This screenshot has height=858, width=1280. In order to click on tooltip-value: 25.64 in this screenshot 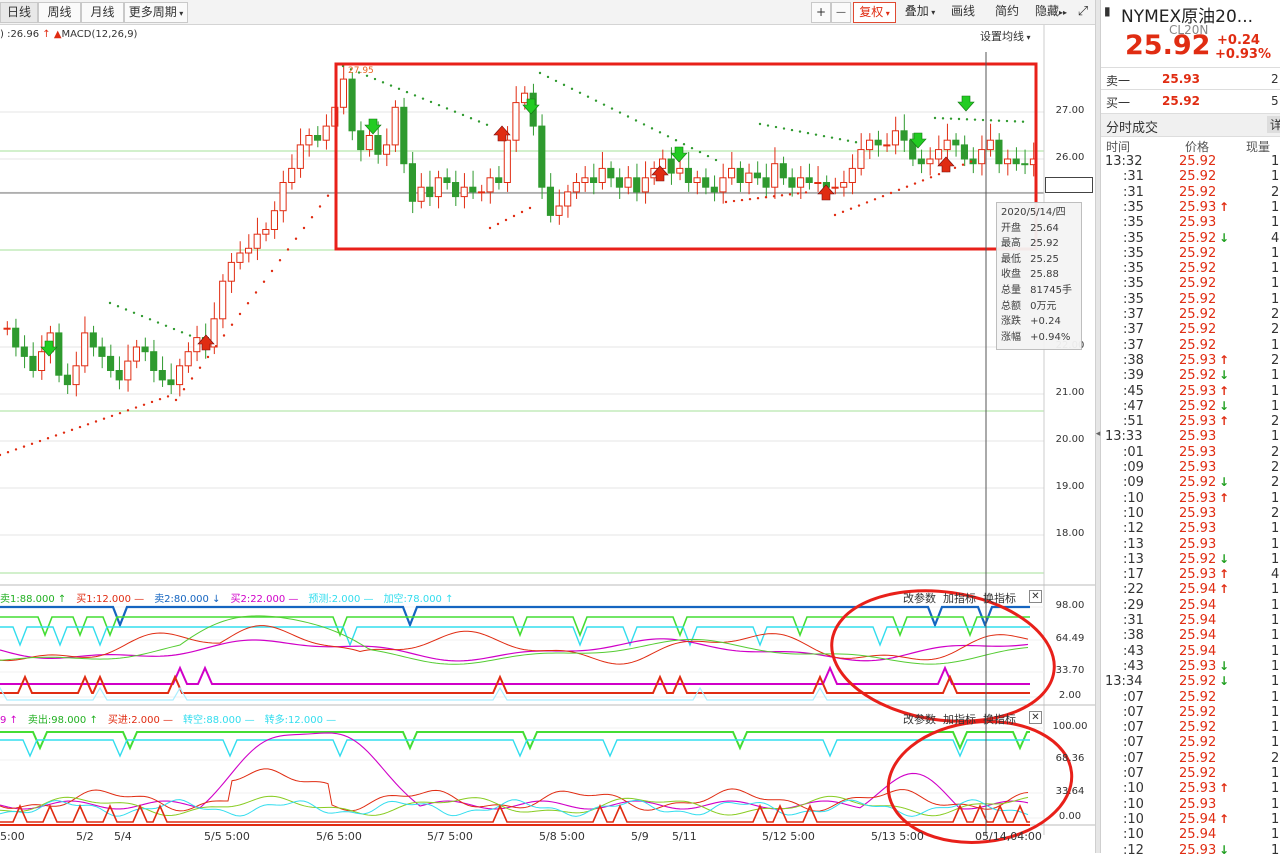, I will do `click(1043, 228)`.